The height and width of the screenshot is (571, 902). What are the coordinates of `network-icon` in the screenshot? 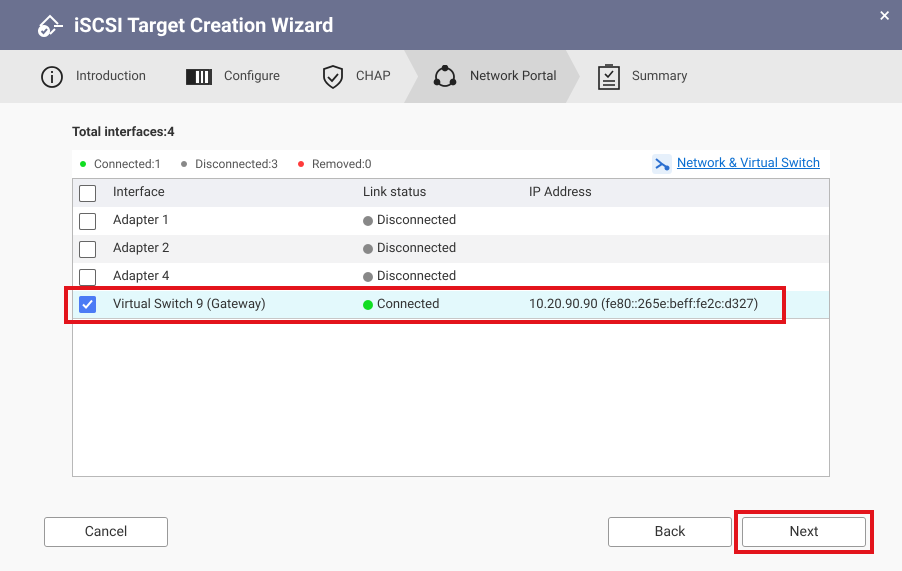 It's located at (445, 76).